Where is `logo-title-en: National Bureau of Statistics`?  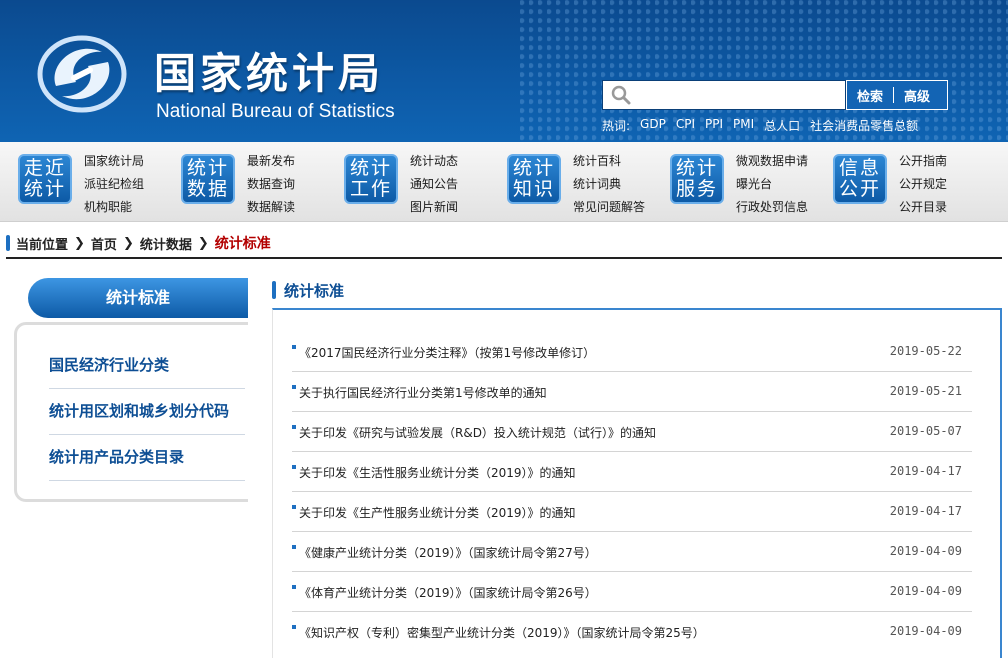
logo-title-en: National Bureau of Statistics is located at coordinates (275, 112).